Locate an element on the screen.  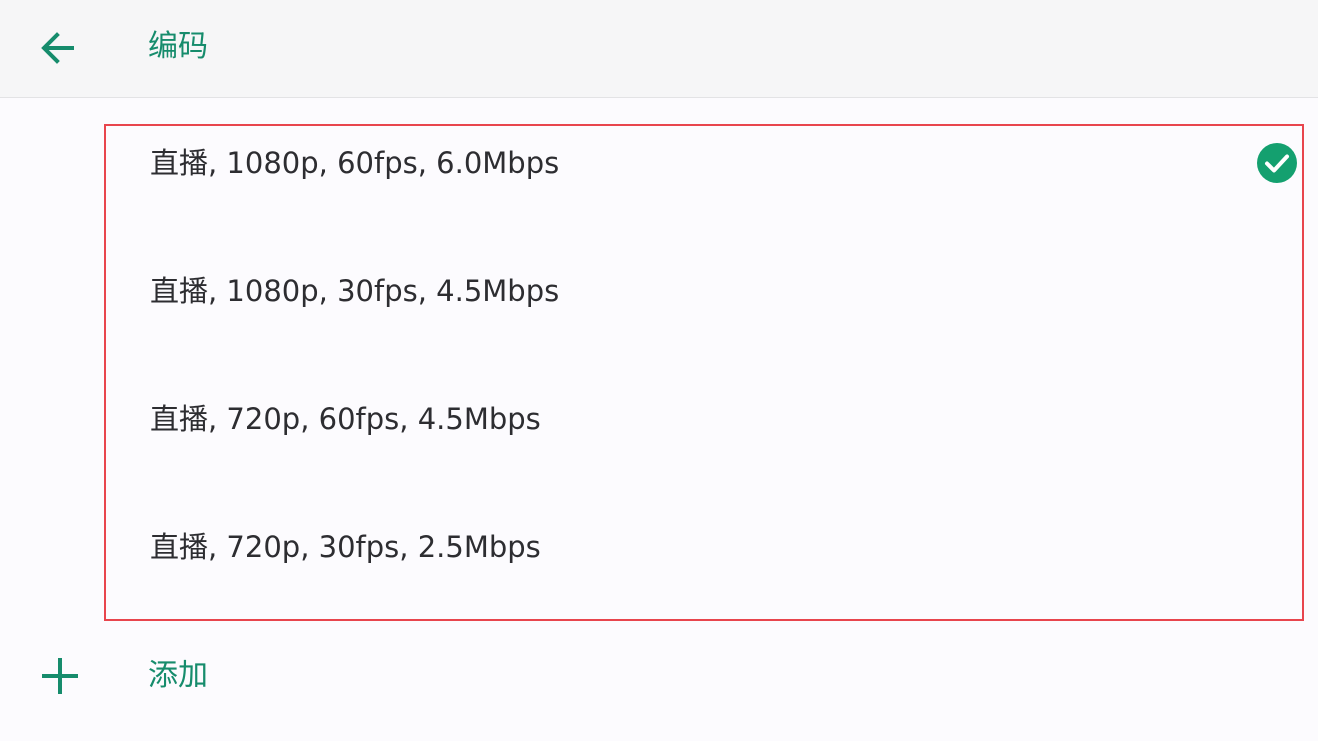
encoding-item-label: 直播, 1080p, 30fps, 4.5Mbps is located at coordinates (355, 291).